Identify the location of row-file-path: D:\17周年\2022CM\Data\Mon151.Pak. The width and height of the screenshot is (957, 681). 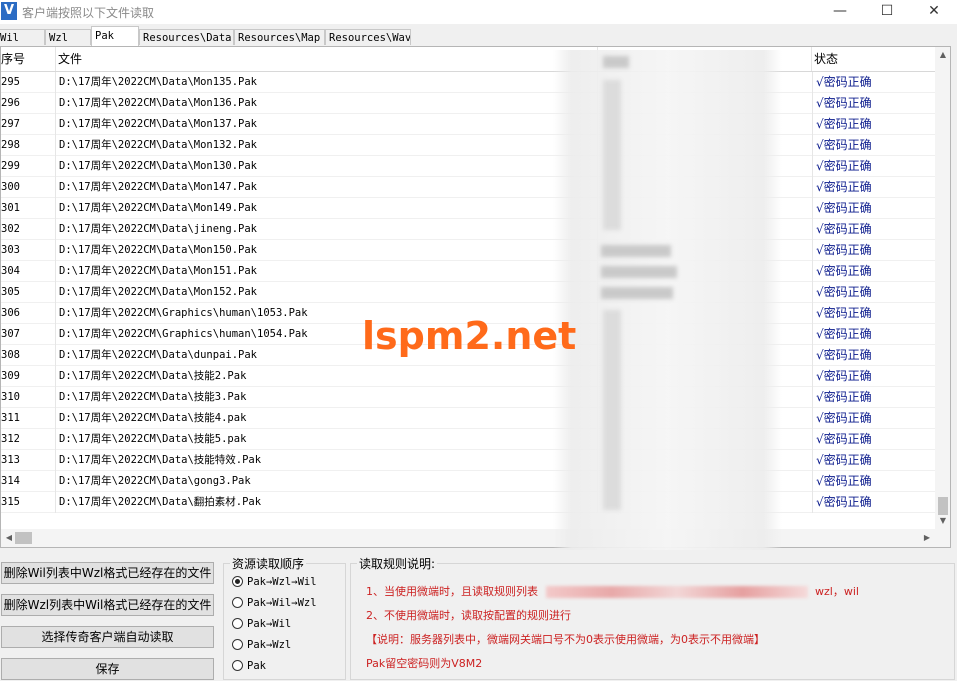
(327, 271).